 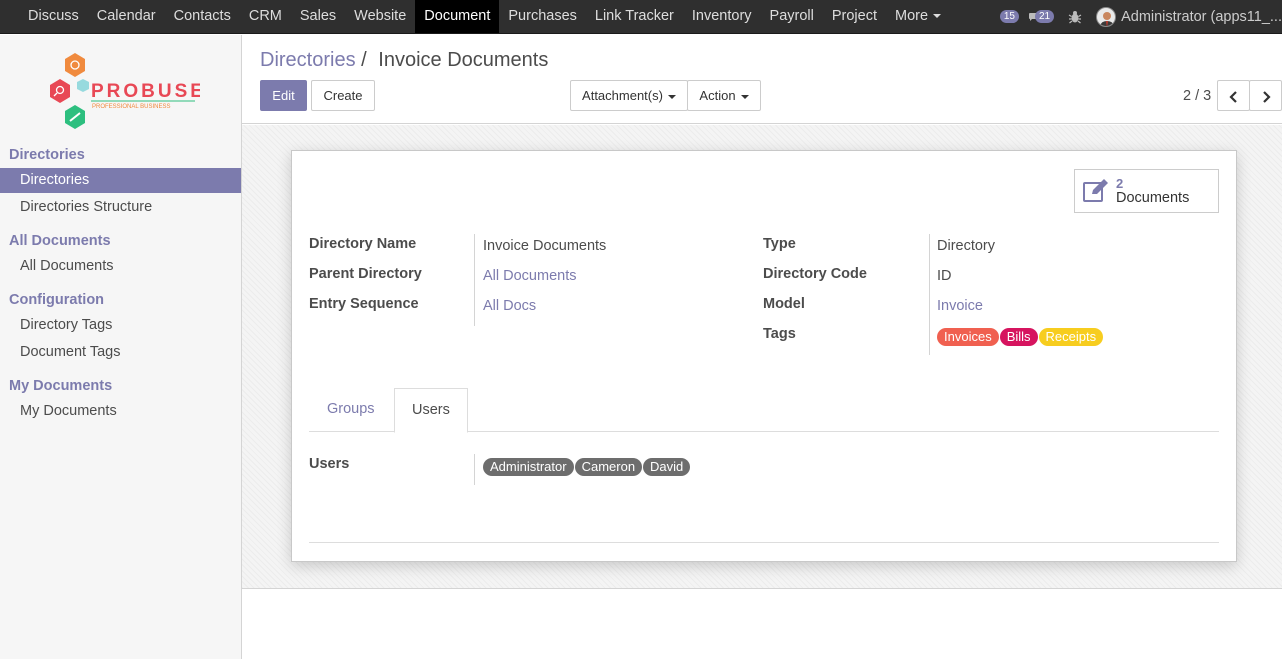 I want to click on menu-inventory: Inventory, so click(x=722, y=16).